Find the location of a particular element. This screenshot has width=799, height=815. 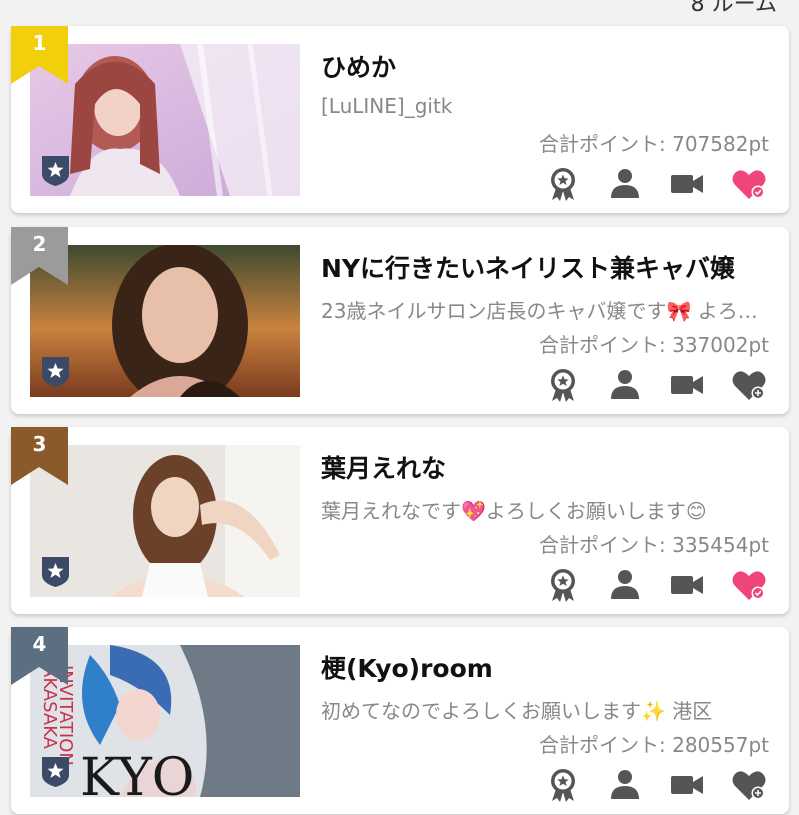

rank-ribbon: 2 is located at coordinates (39, 256).